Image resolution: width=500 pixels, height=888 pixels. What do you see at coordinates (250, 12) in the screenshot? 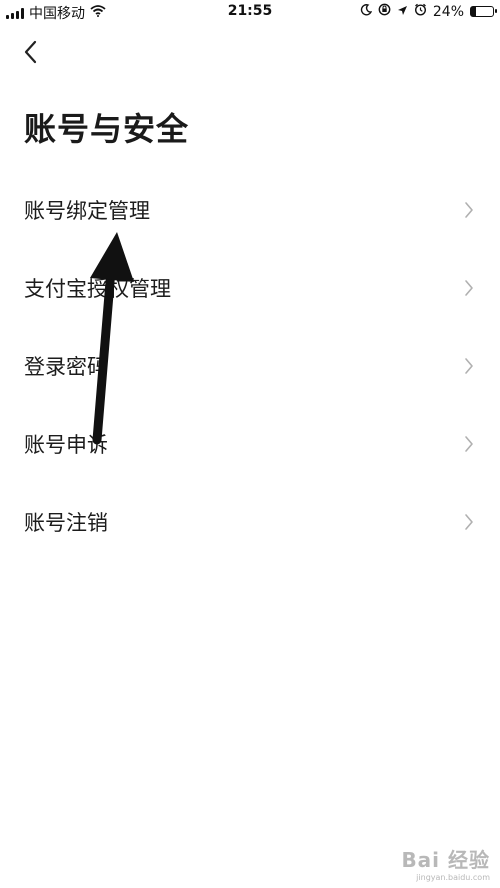
I see `status-bar: 中国移动 21:55 24%` at bounding box center [250, 12].